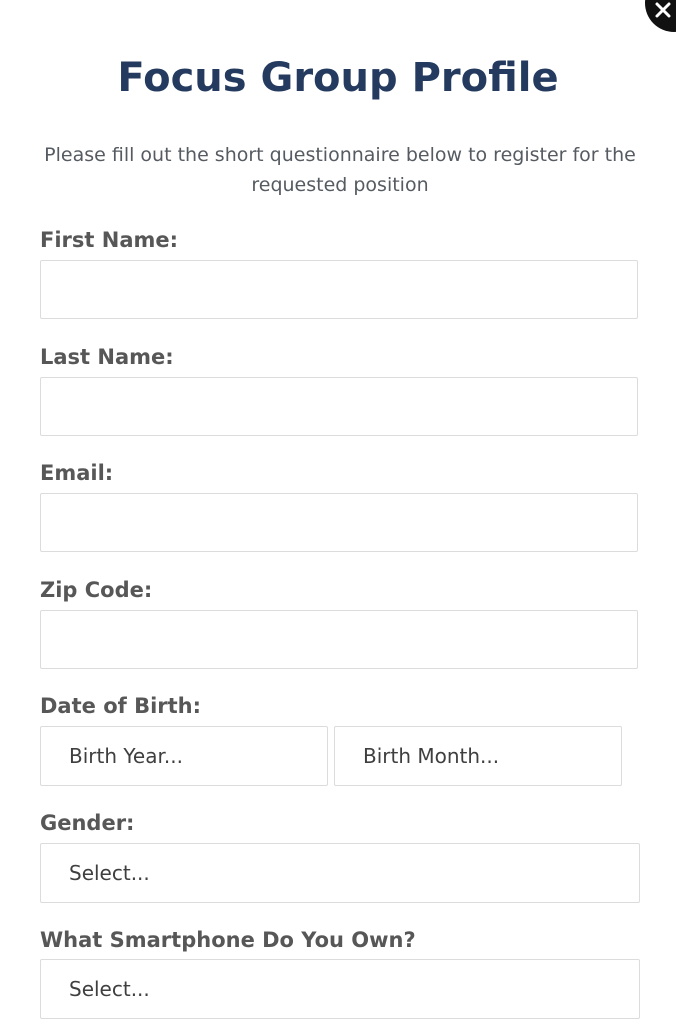 Image resolution: width=676 pixels, height=1024 pixels. What do you see at coordinates (663, 10) in the screenshot?
I see `close-icon` at bounding box center [663, 10].